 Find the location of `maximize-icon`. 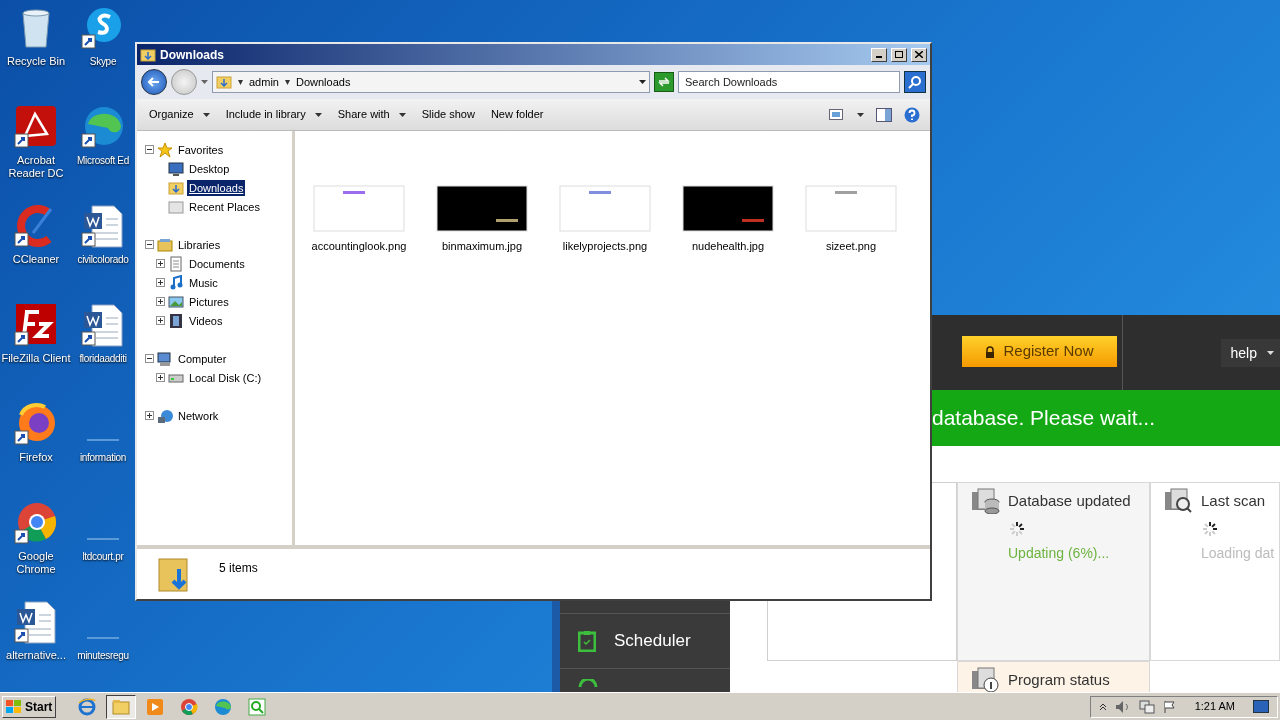

maximize-icon is located at coordinates (899, 54).